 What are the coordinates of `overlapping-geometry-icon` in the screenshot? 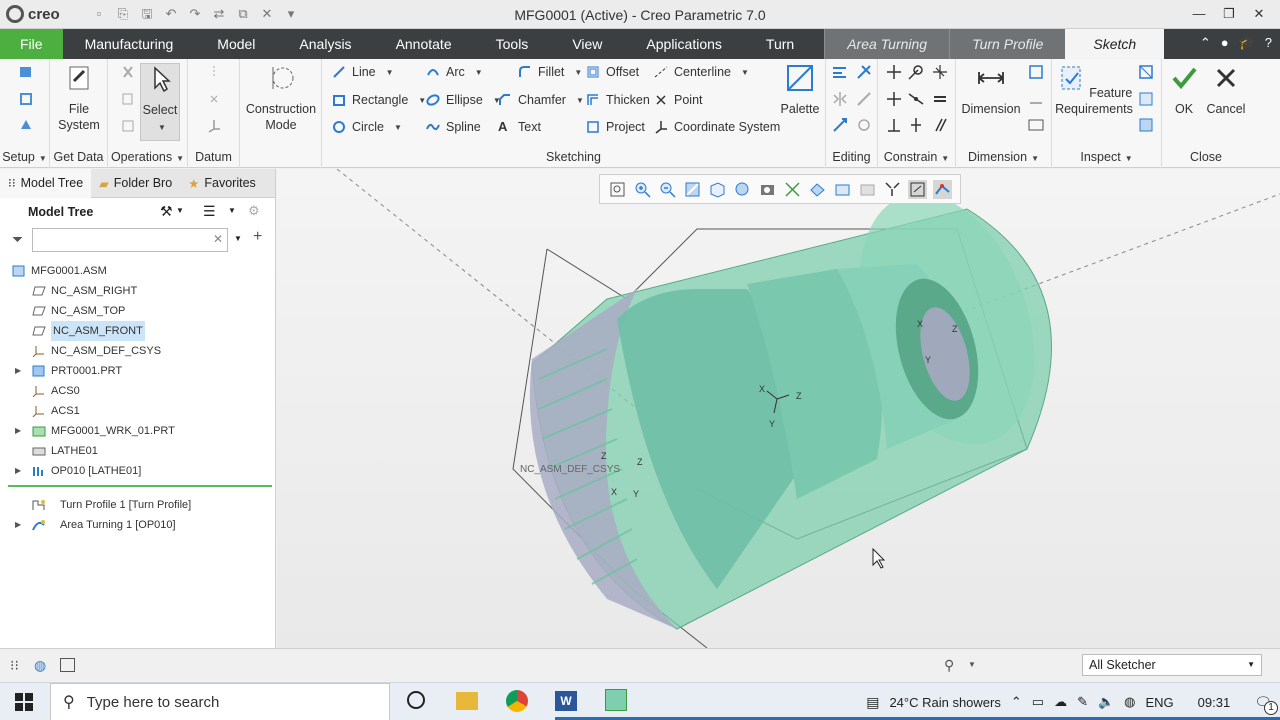 It's located at (1146, 72).